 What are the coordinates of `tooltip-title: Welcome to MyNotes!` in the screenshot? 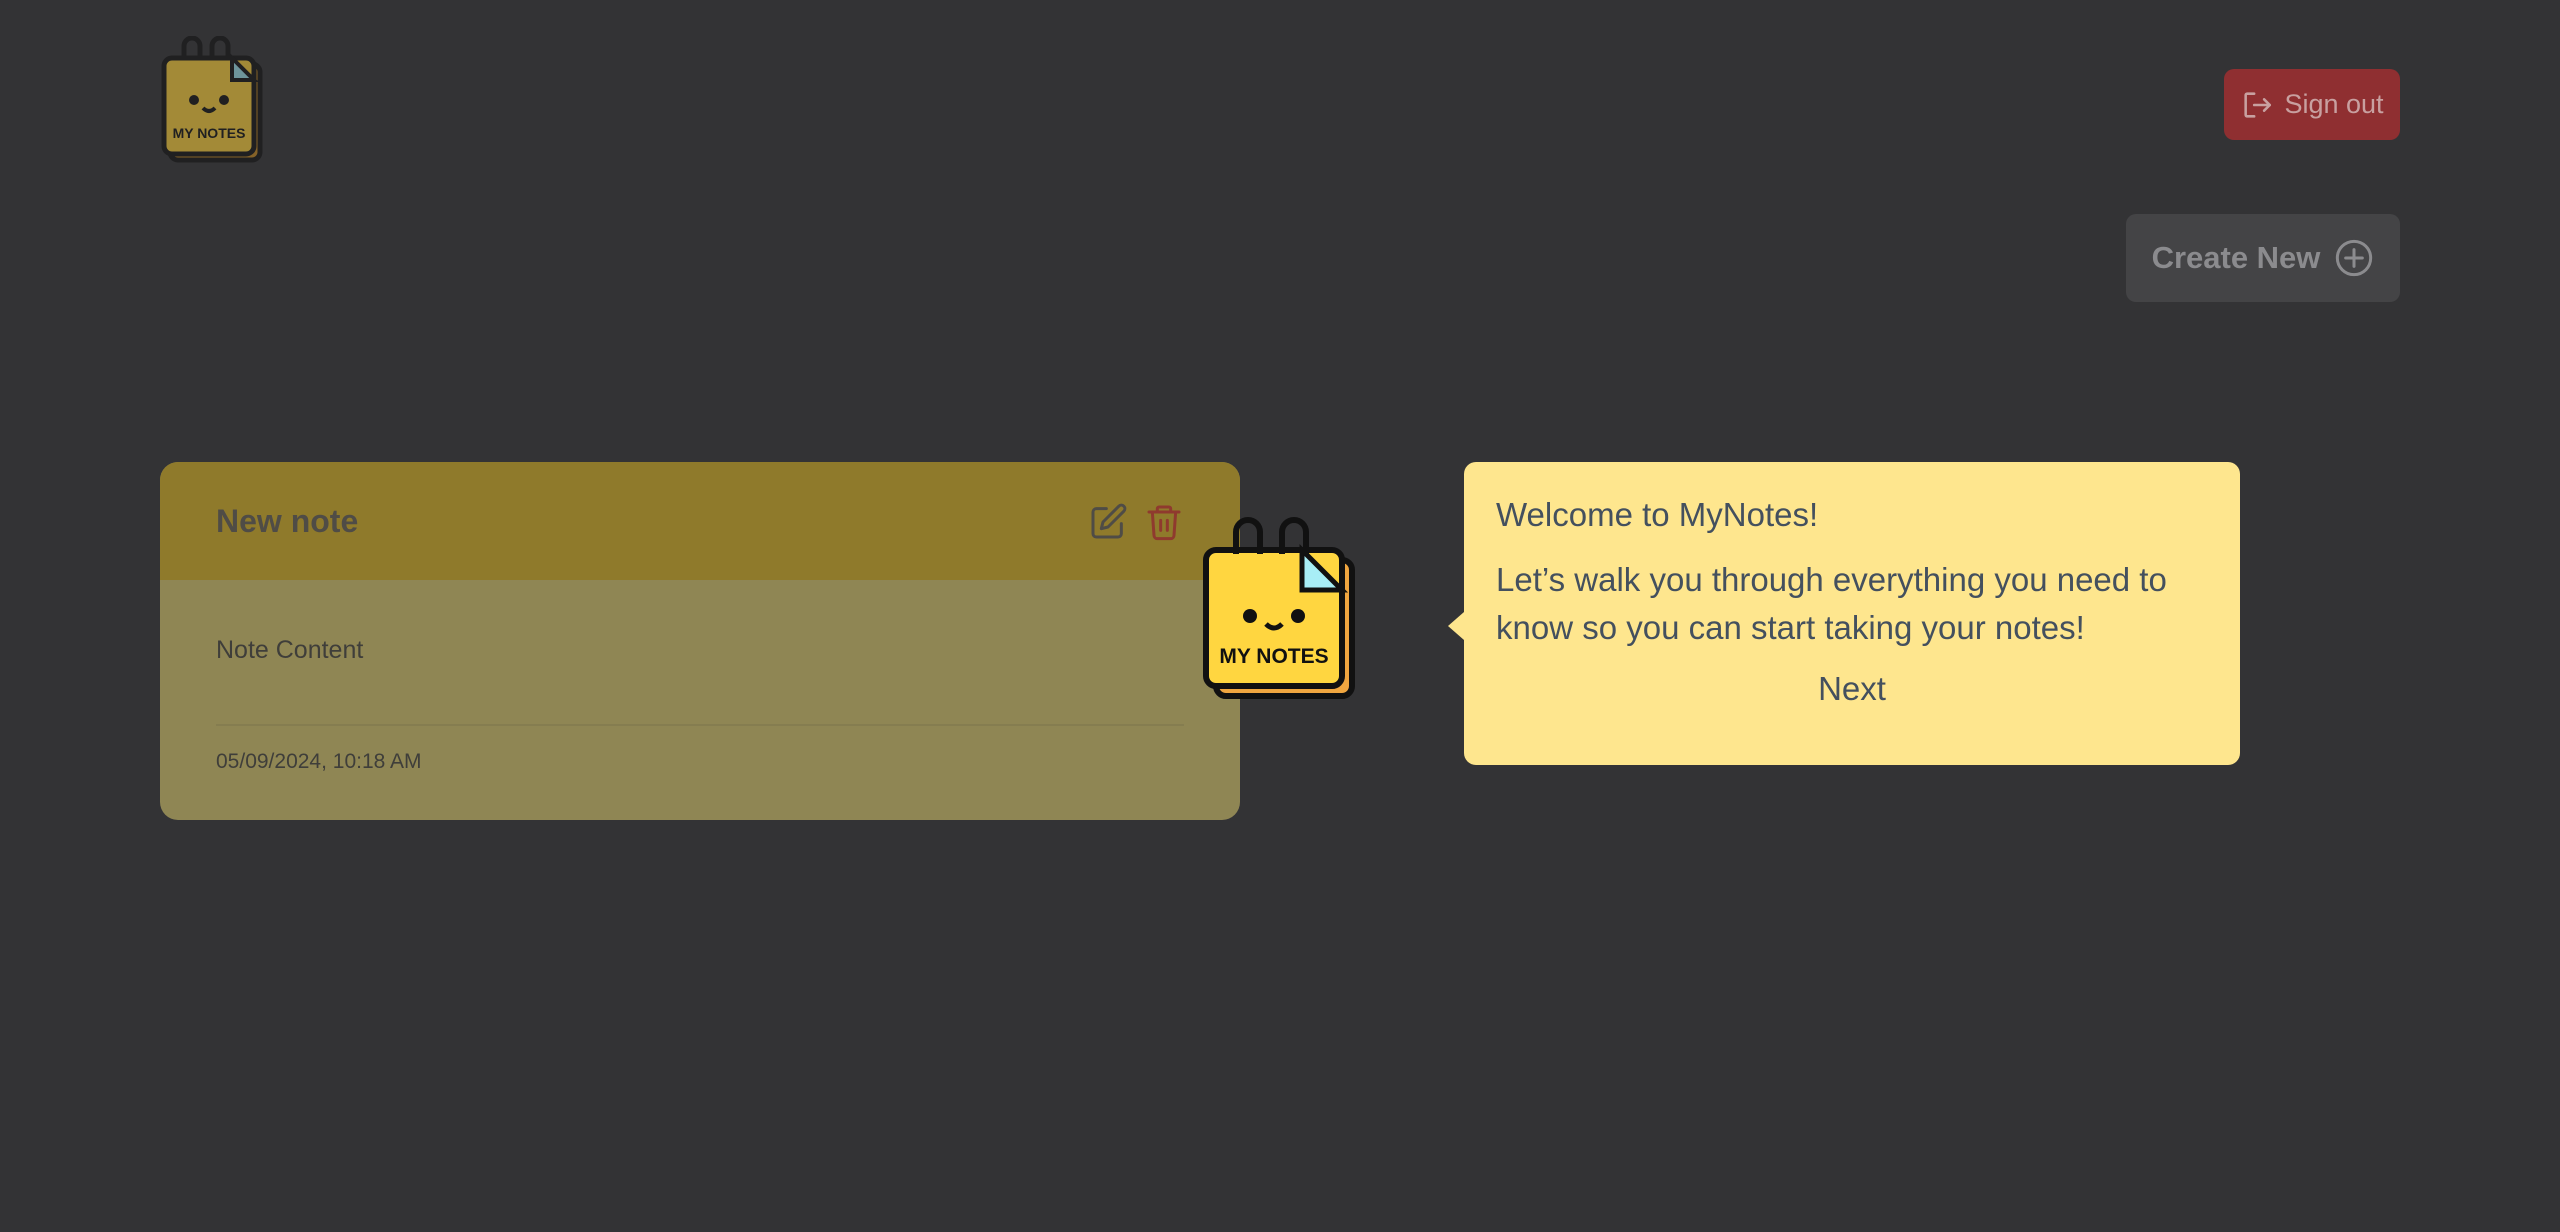 It's located at (1657, 514).